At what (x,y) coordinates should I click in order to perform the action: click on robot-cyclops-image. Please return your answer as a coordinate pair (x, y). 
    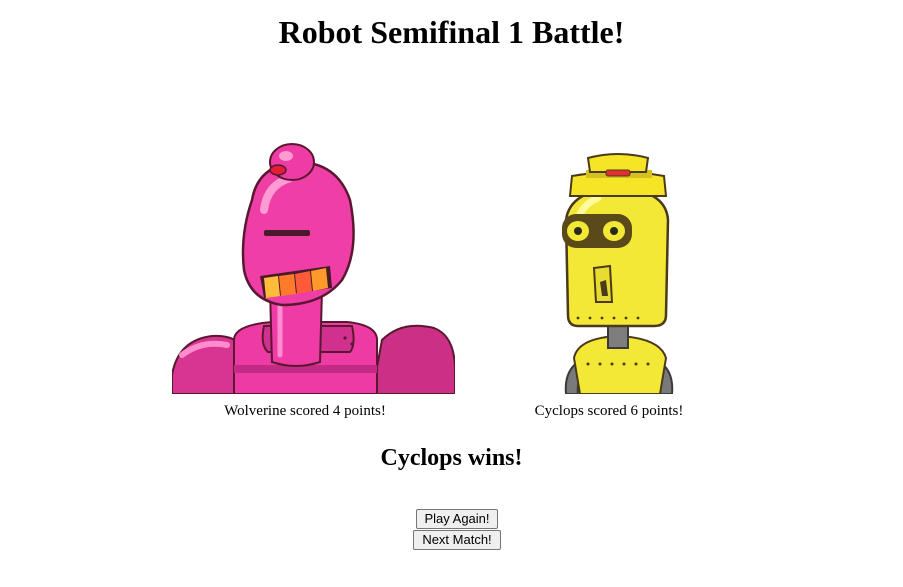
    Looking at the image, I should click on (619, 272).